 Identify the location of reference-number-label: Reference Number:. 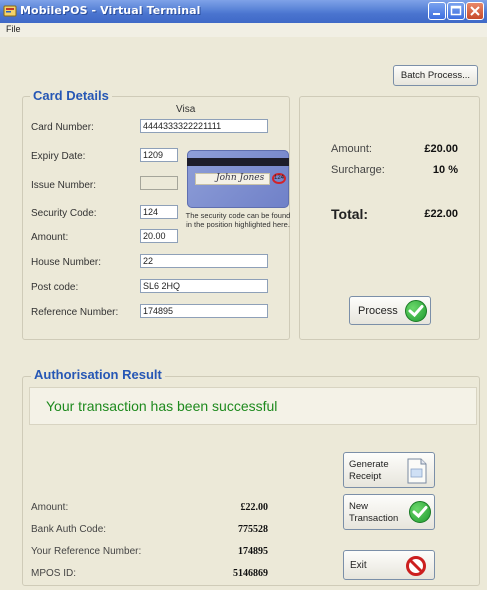
(75, 312).